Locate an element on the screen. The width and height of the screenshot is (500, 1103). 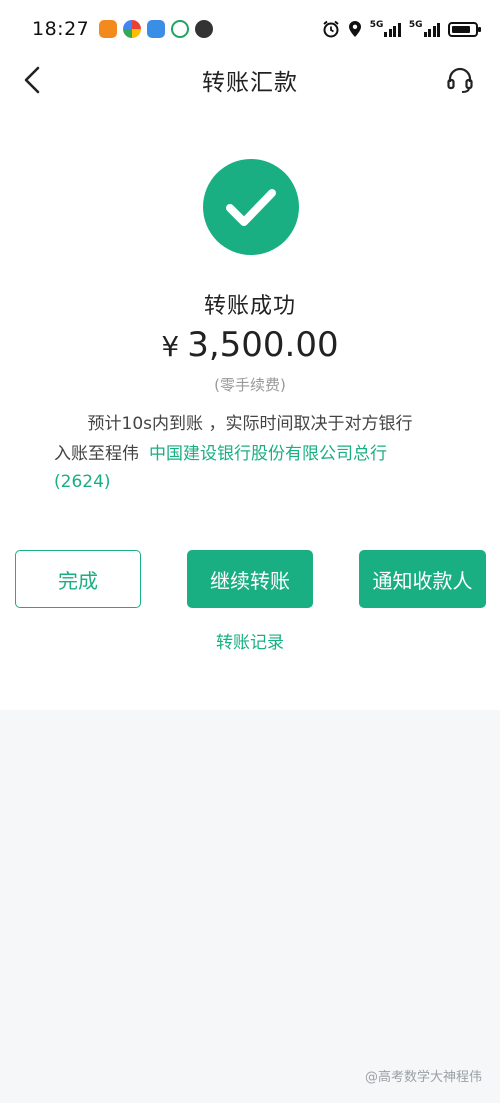
customer-service-button is located at coordinates (460, 80).